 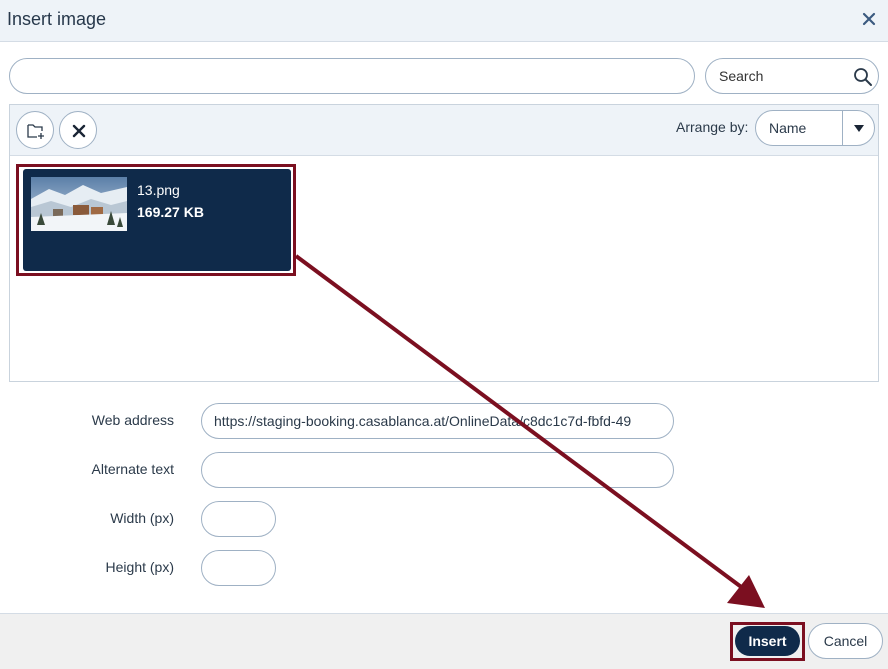 What do you see at coordinates (845, 641) in the screenshot?
I see `cancel-button: Cancel` at bounding box center [845, 641].